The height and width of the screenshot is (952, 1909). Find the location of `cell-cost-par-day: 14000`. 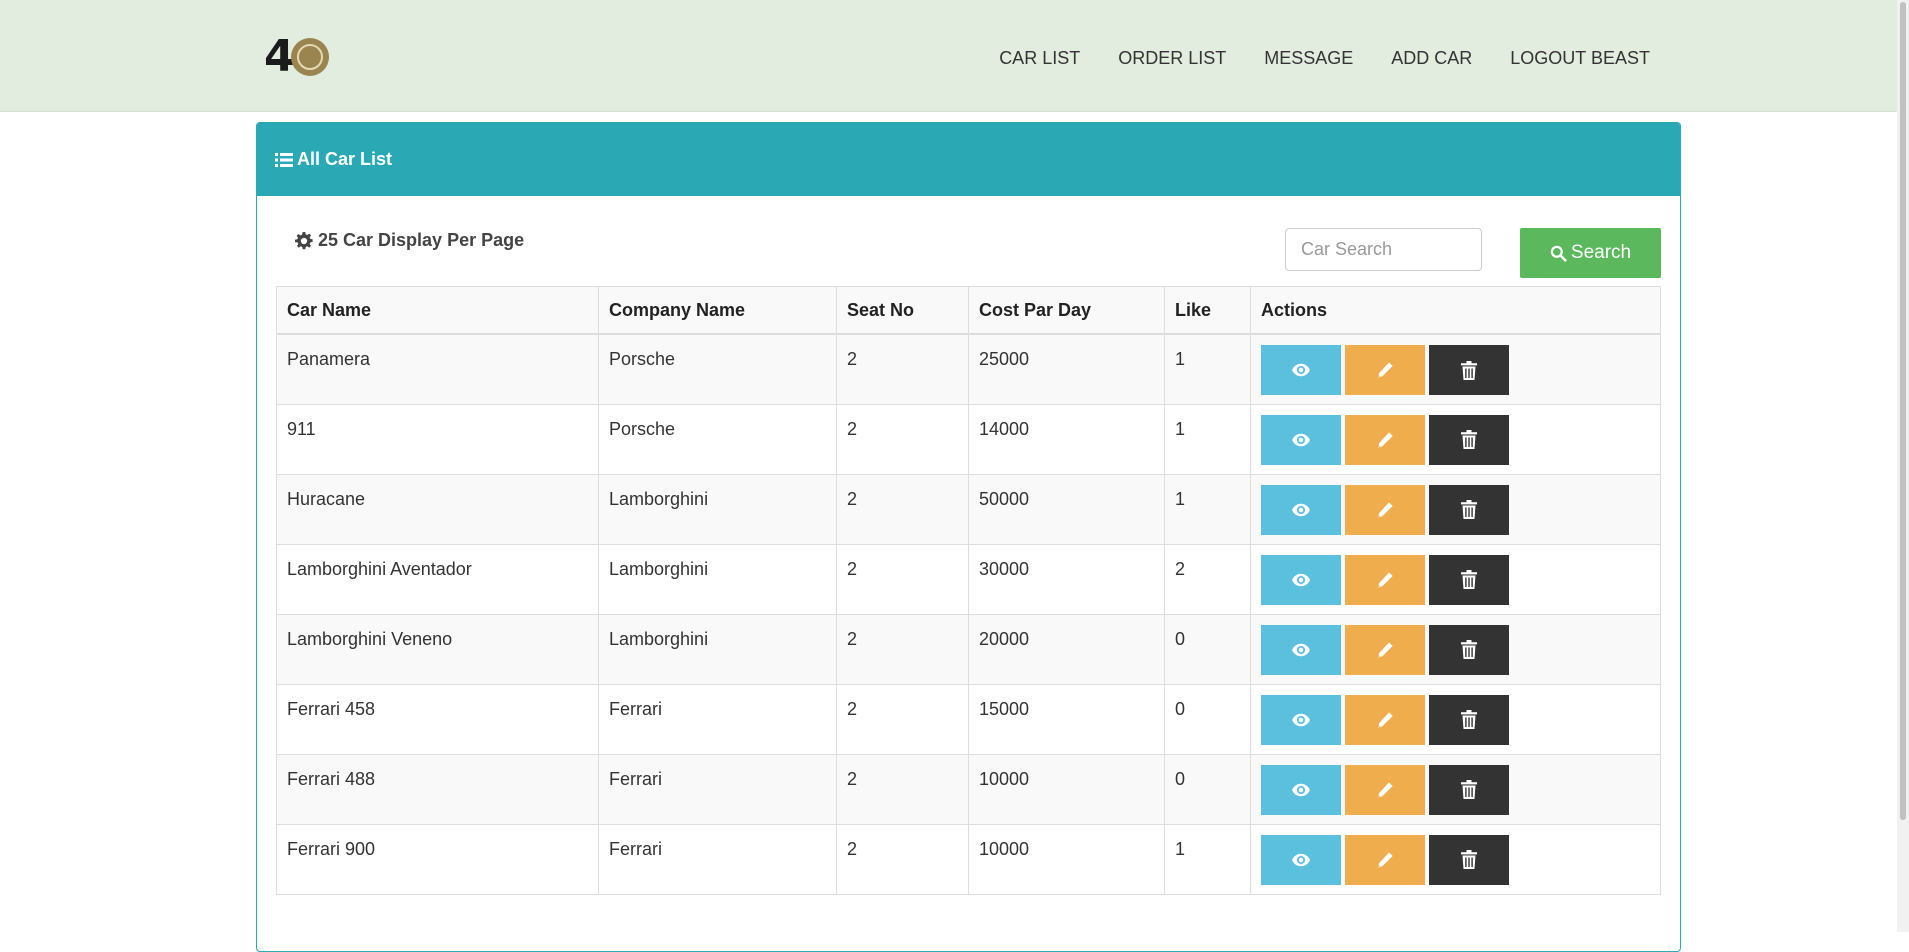

cell-cost-par-day: 14000 is located at coordinates (1066, 439).